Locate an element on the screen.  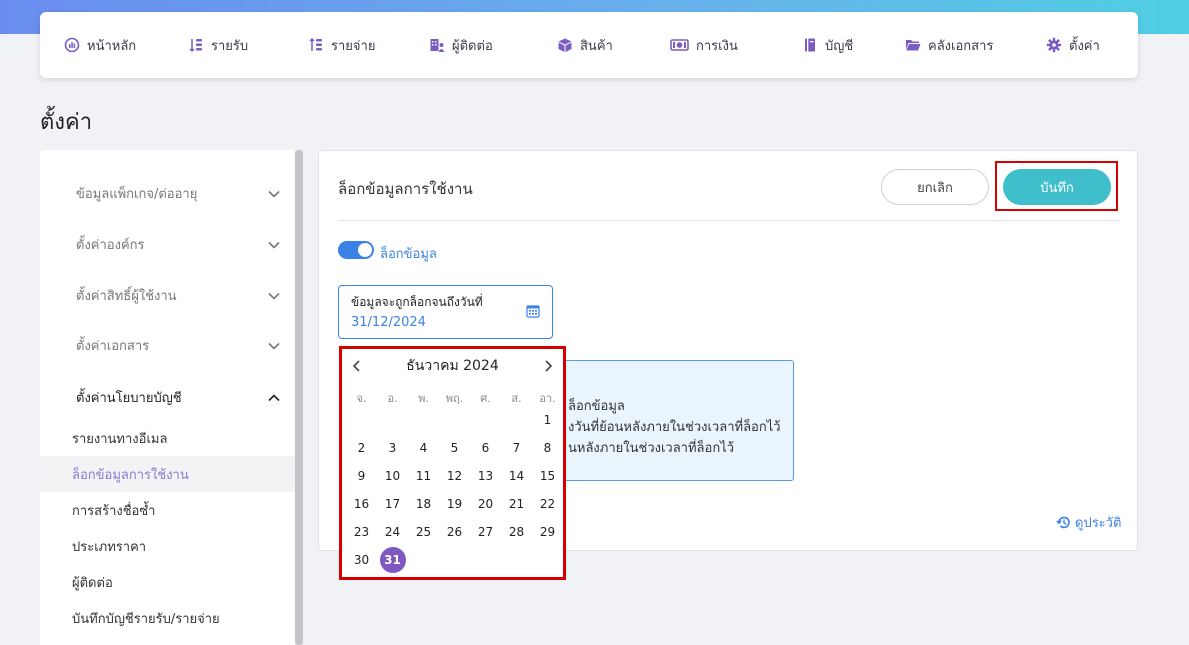
sidebar-section-label: ตั้งค่าองค์กร is located at coordinates (110, 245).